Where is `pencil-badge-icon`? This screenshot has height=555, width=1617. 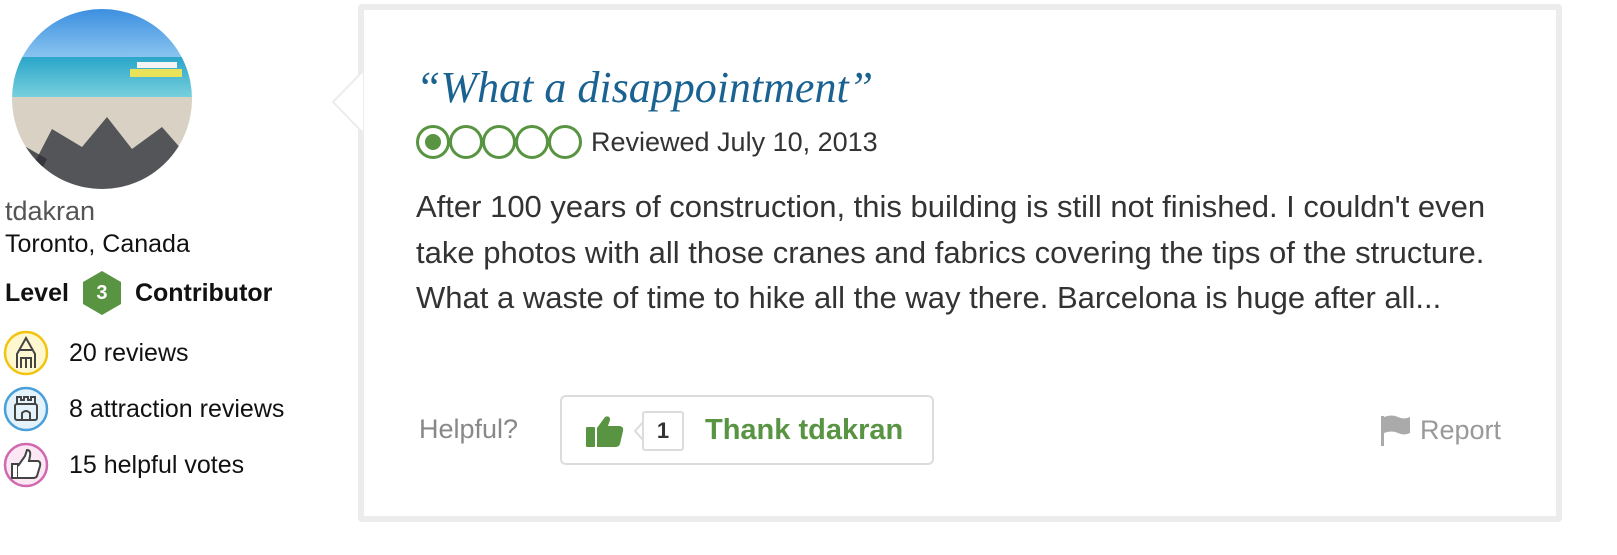 pencil-badge-icon is located at coordinates (26, 353).